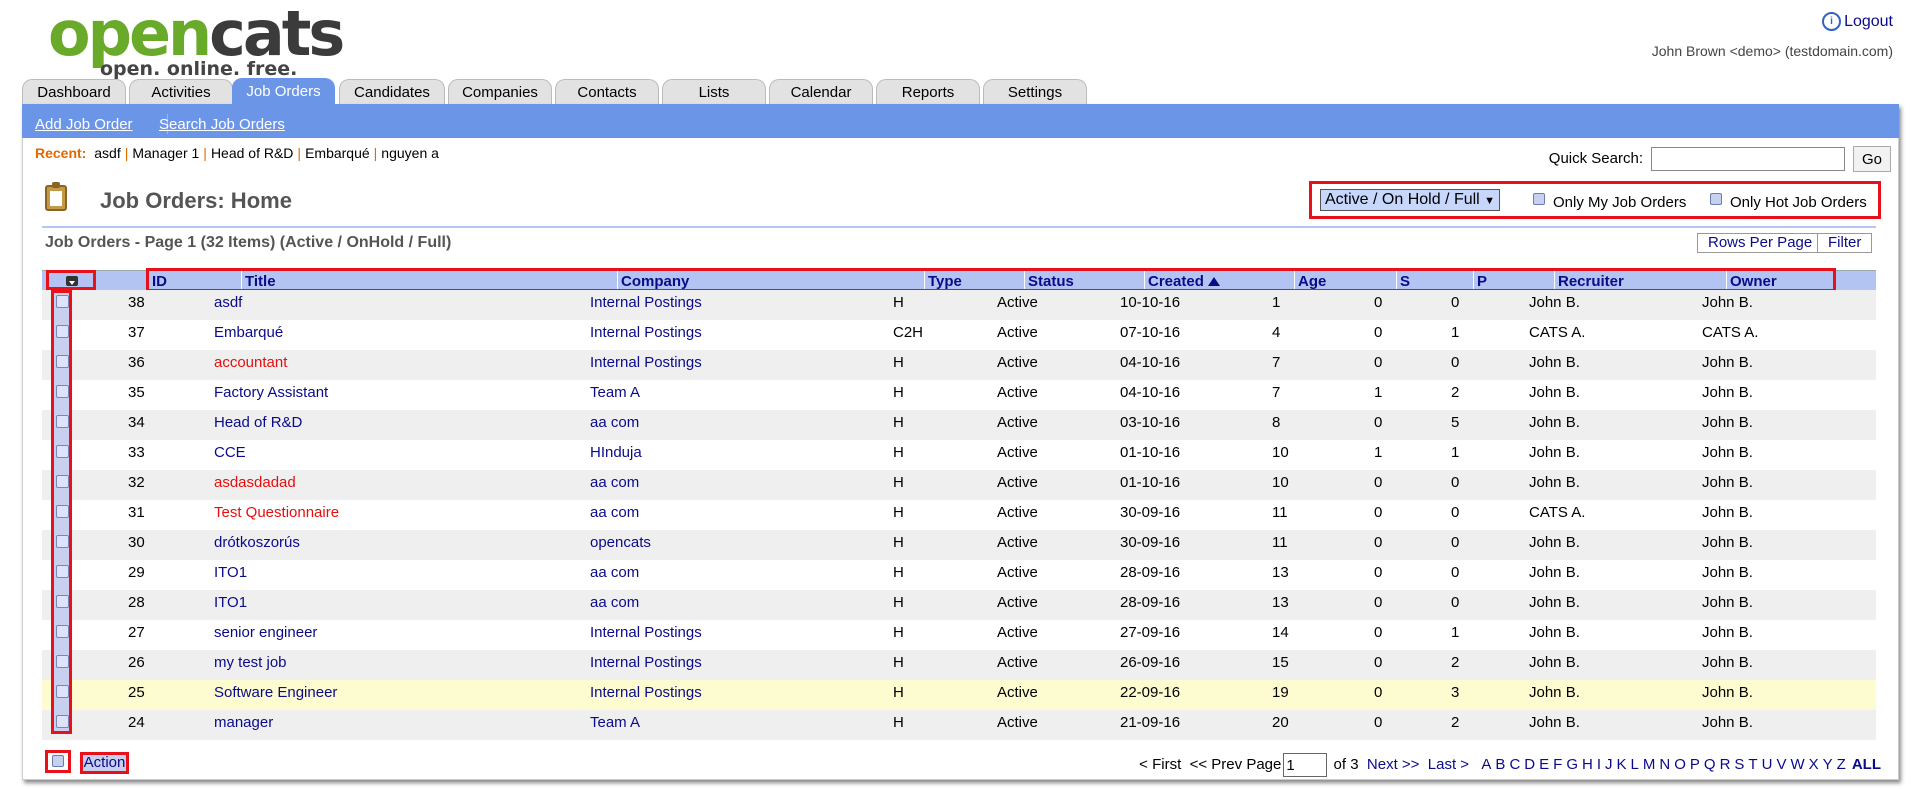  Describe the element at coordinates (1748, 159) in the screenshot. I see `quick-search-input` at that location.